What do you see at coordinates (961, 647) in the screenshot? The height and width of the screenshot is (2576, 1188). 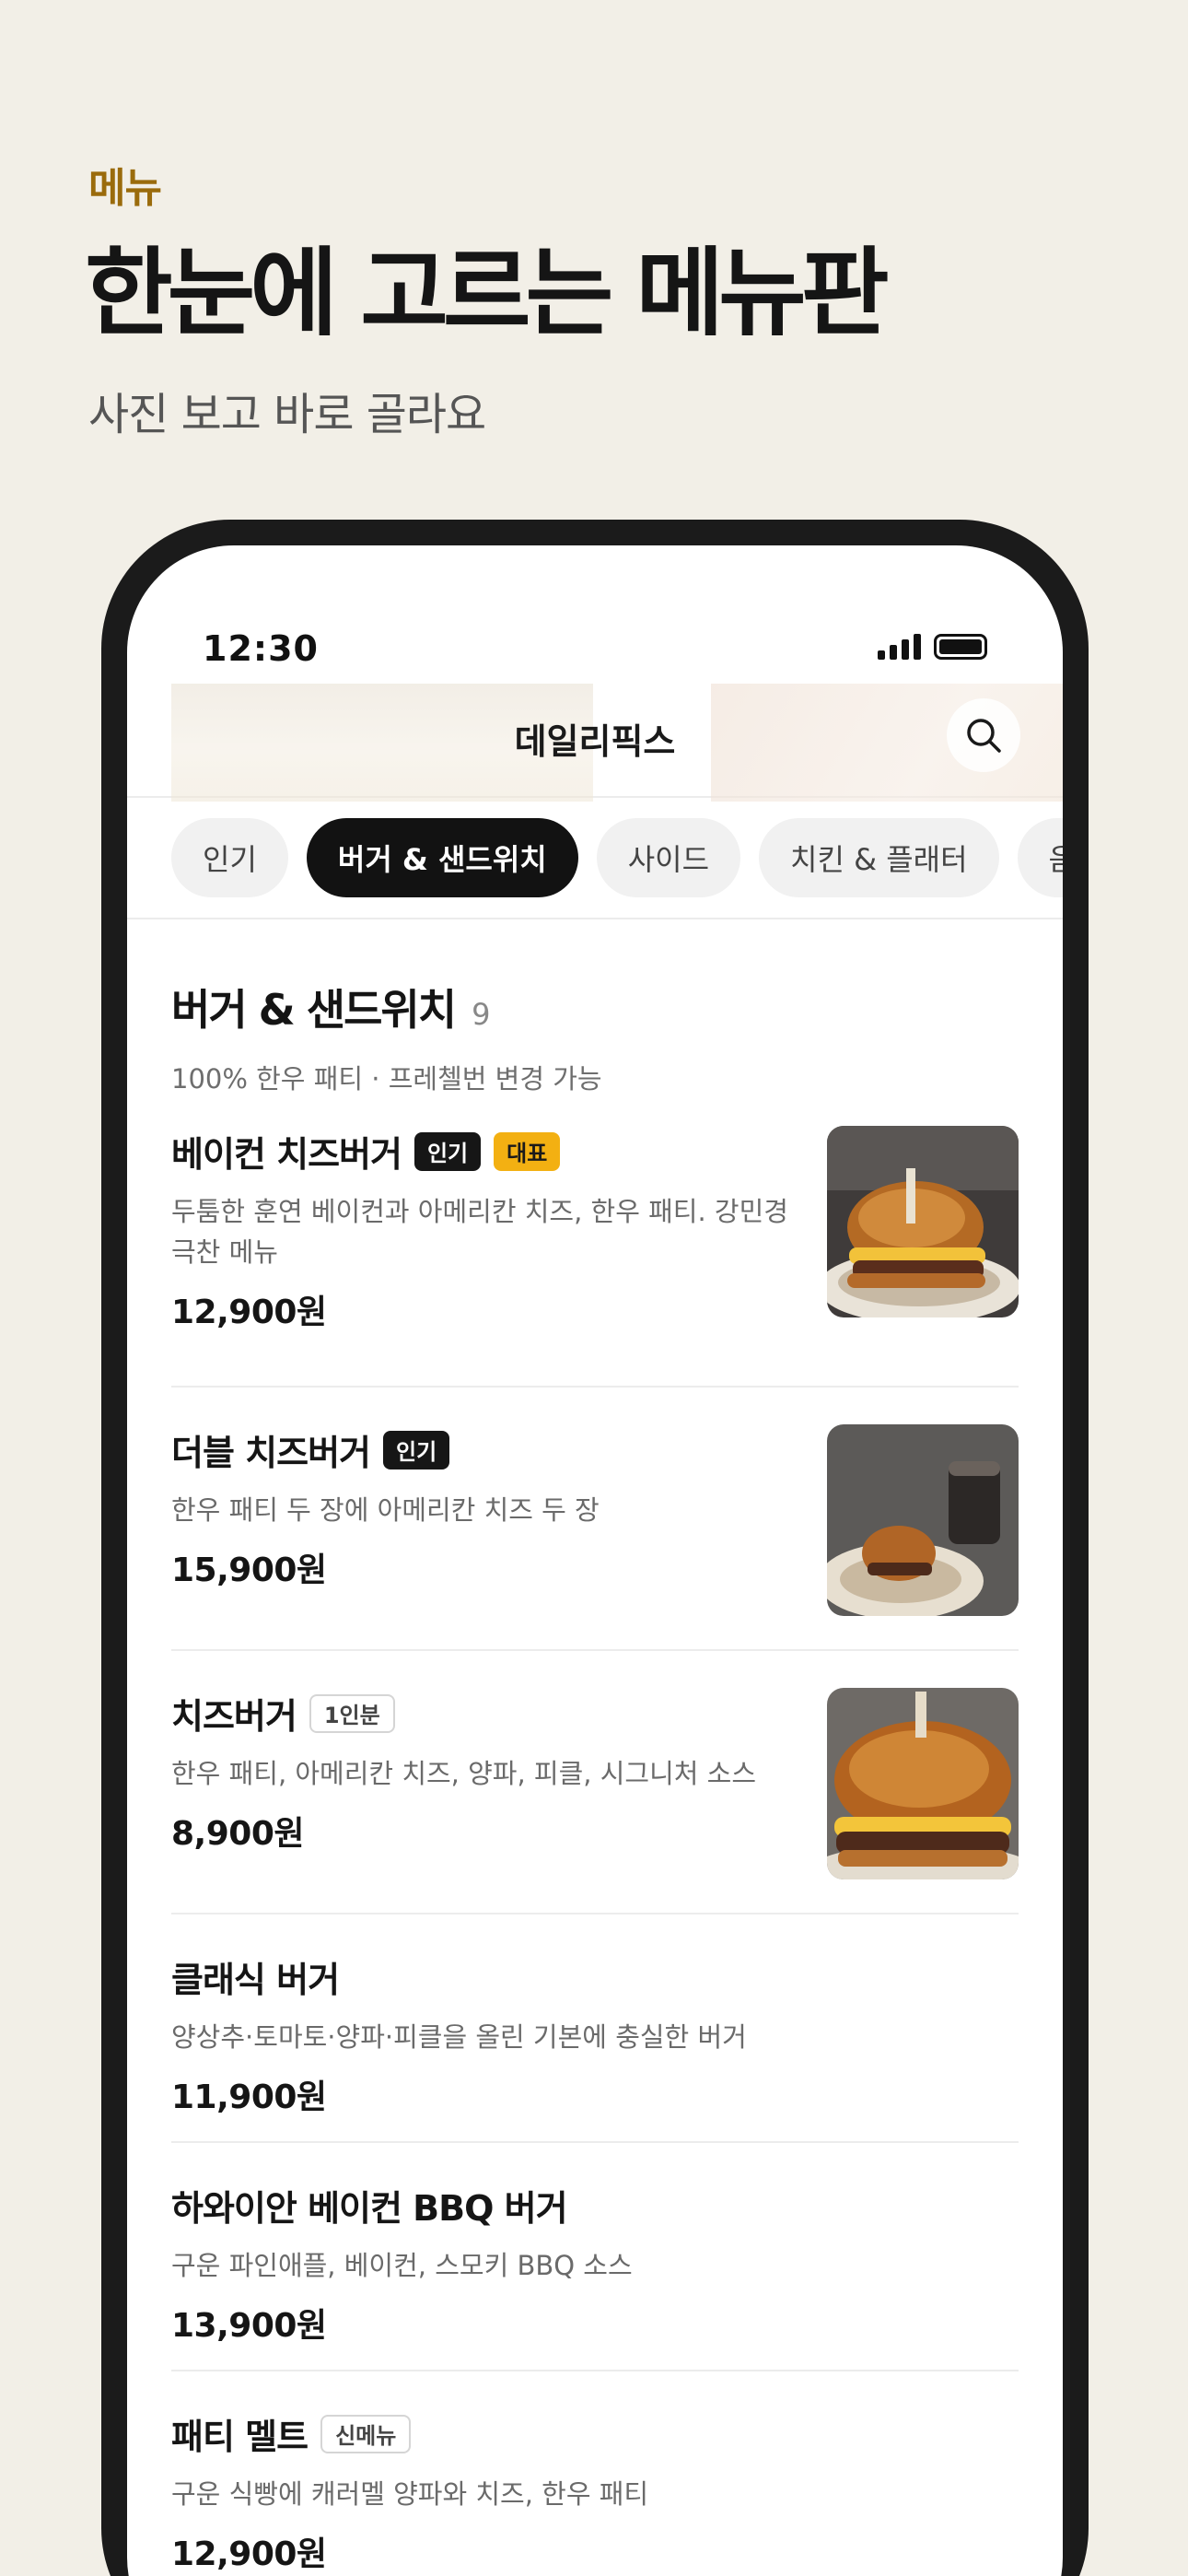 I see `battery-icon` at bounding box center [961, 647].